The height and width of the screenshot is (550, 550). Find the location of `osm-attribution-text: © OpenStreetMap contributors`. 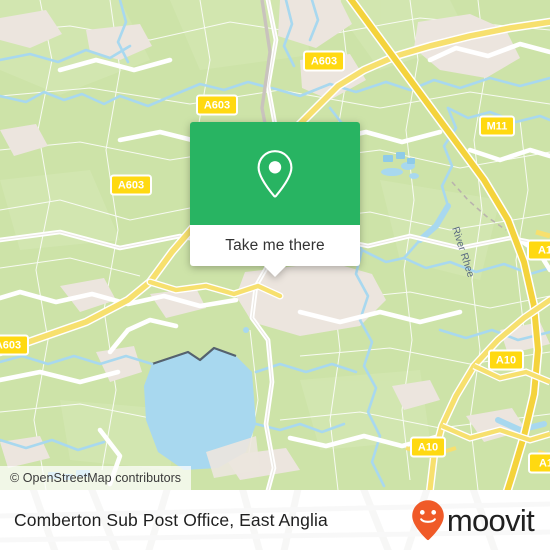

osm-attribution-text: © OpenStreetMap contributors is located at coordinates (96, 478).